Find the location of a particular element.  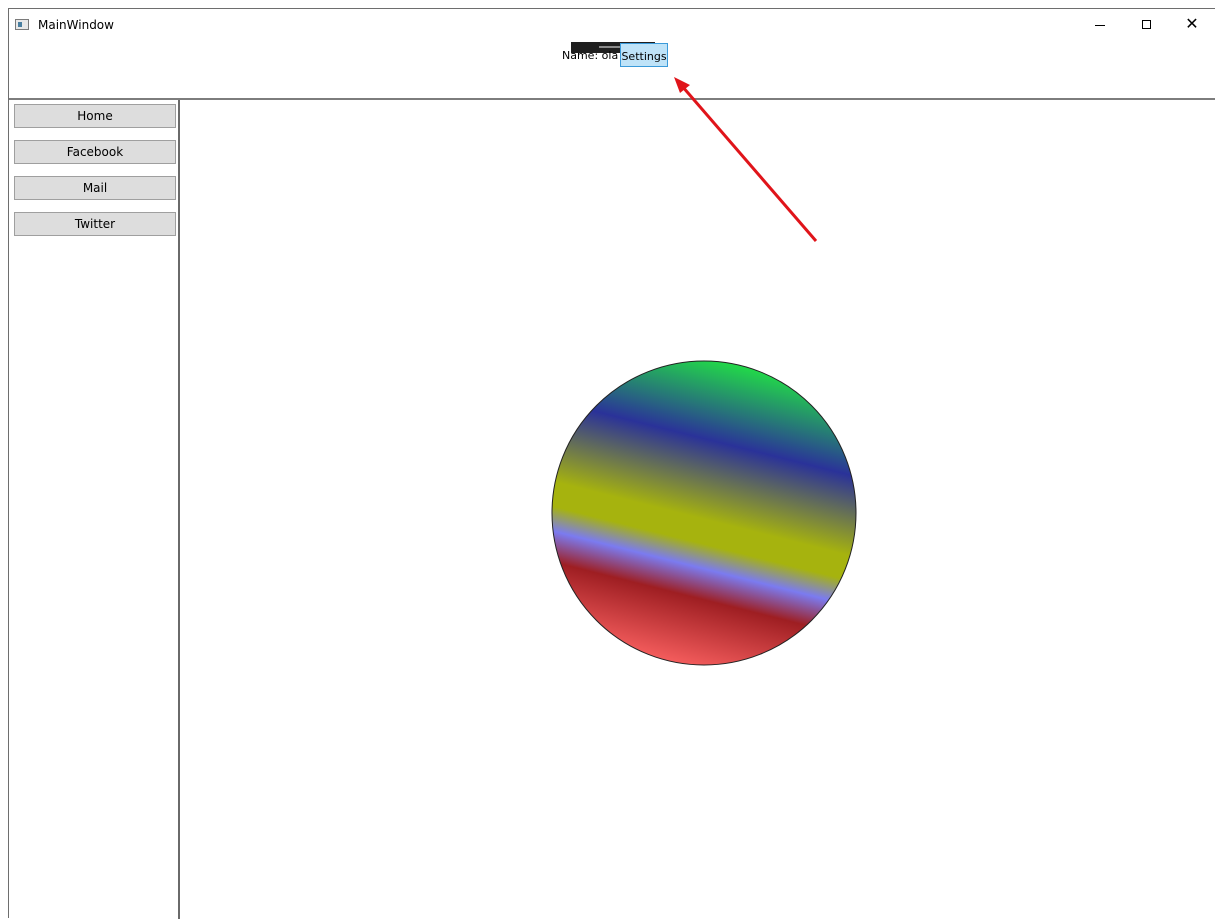

annotation-overlay is located at coordinates (746, 159).